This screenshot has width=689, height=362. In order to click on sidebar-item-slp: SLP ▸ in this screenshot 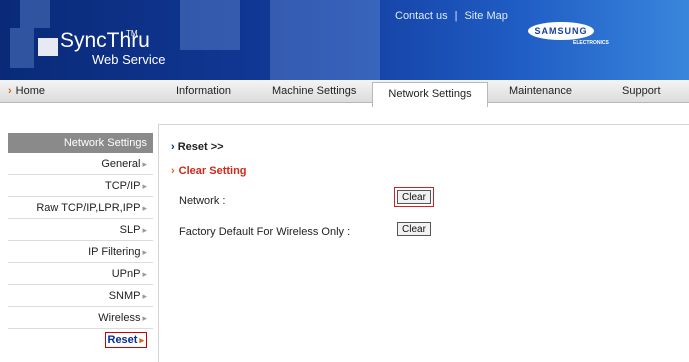, I will do `click(80, 230)`.